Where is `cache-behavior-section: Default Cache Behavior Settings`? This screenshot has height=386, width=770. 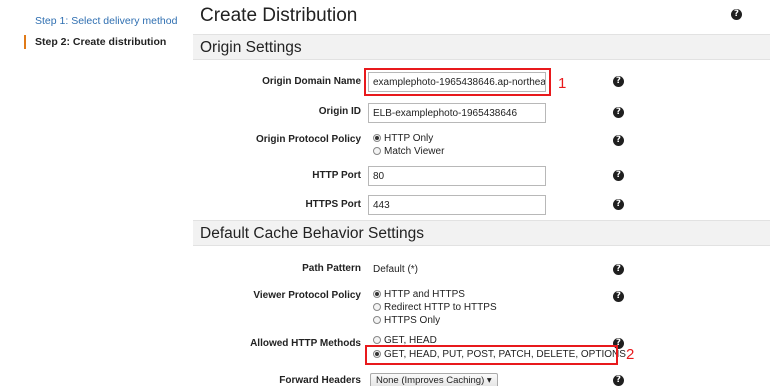
cache-behavior-section: Default Cache Behavior Settings is located at coordinates (481, 233).